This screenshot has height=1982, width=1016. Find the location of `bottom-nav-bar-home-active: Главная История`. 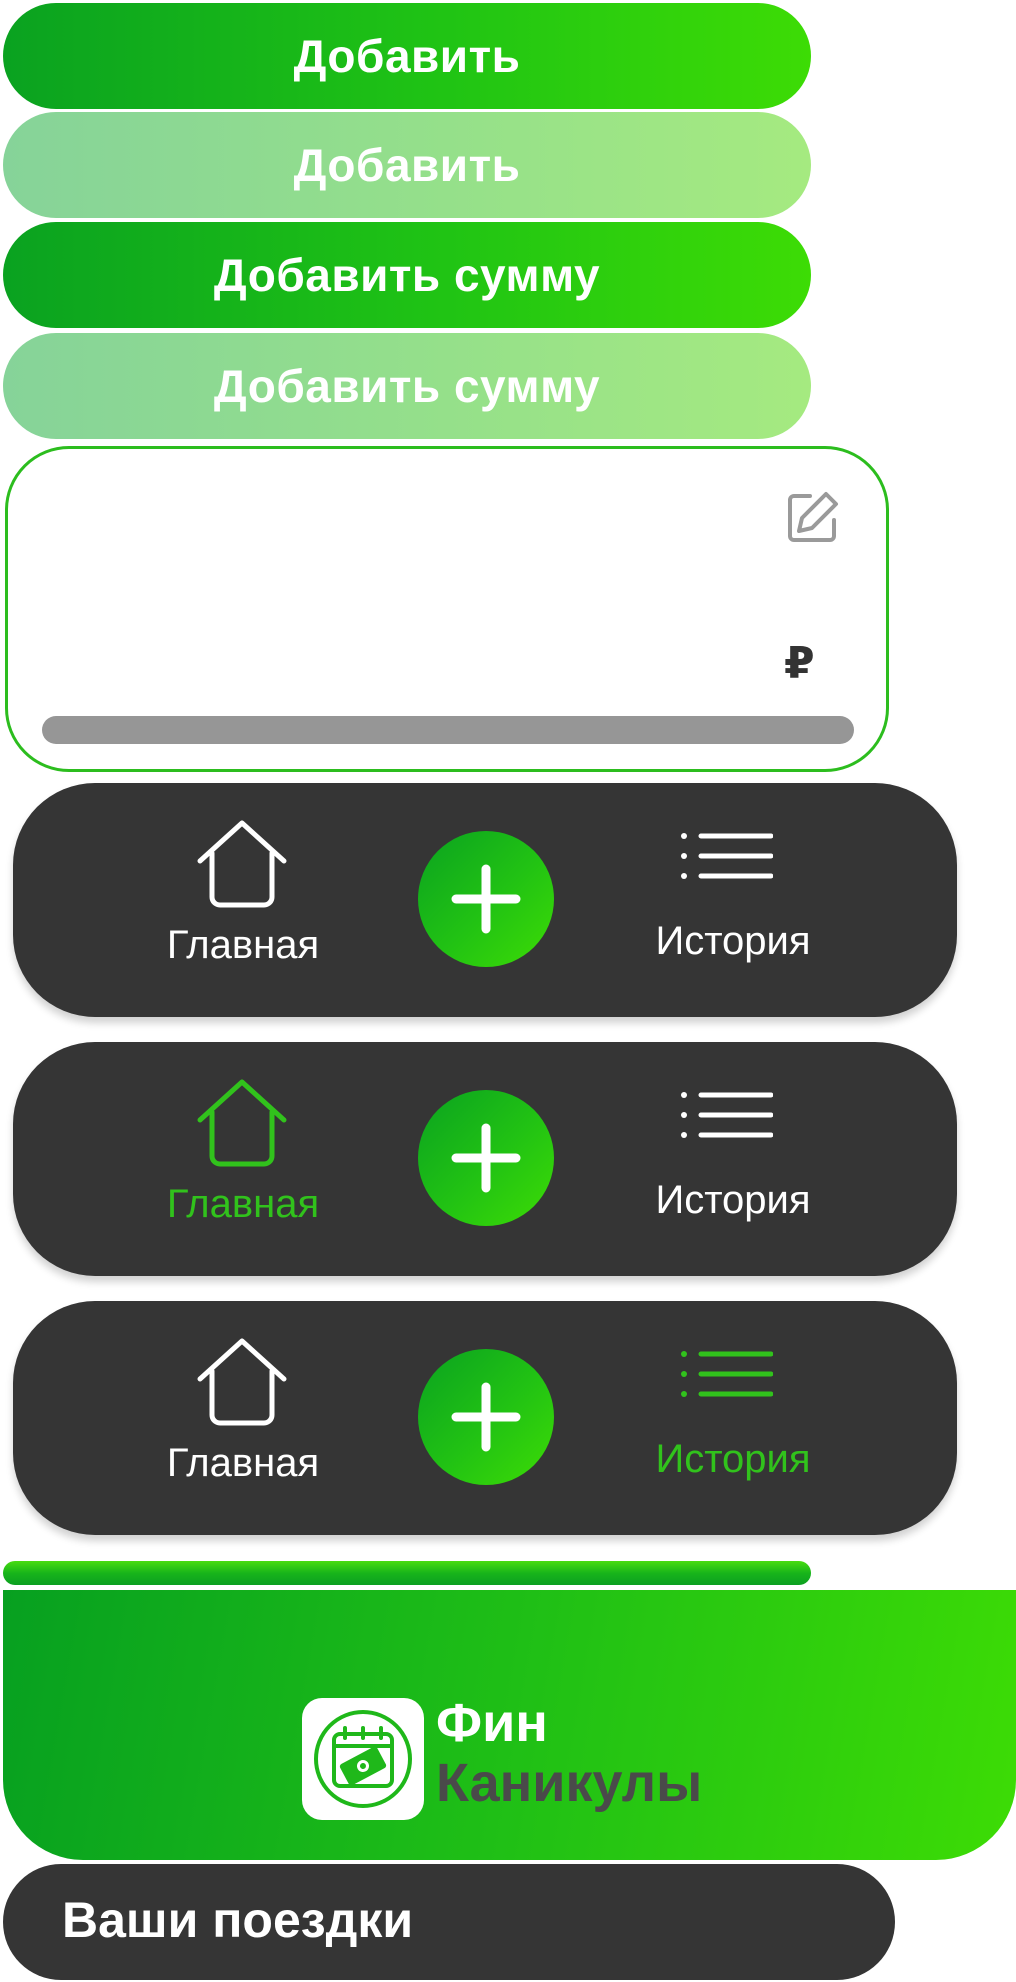

bottom-nav-bar-home-active: Главная История is located at coordinates (485, 1159).